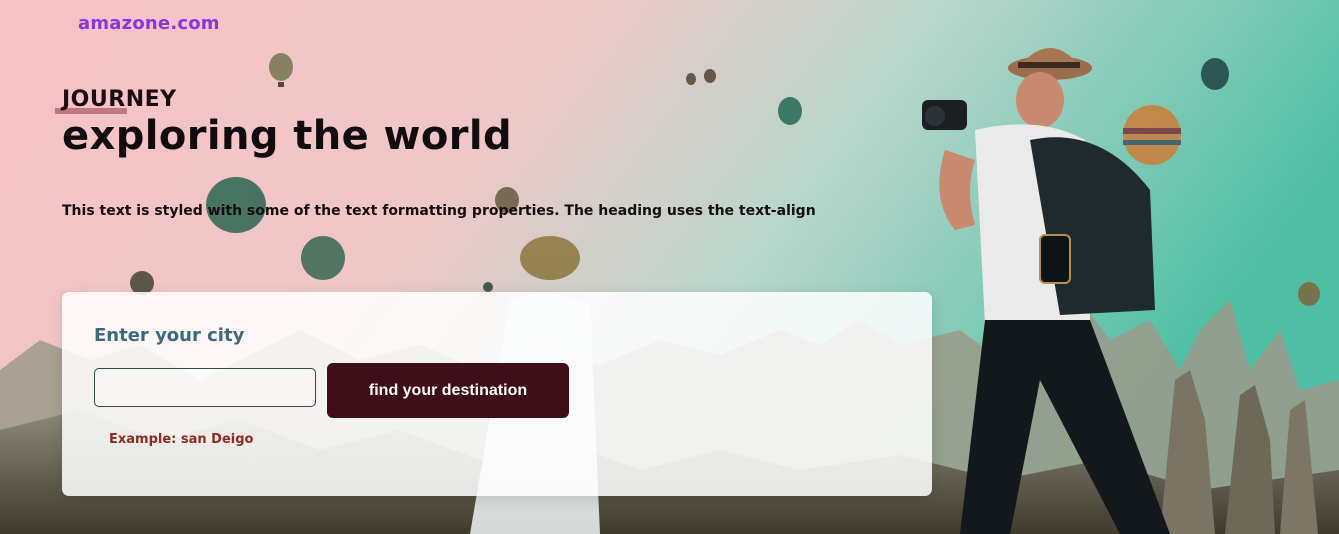  What do you see at coordinates (169, 335) in the screenshot?
I see `city-input-label: Enter your city` at bounding box center [169, 335].